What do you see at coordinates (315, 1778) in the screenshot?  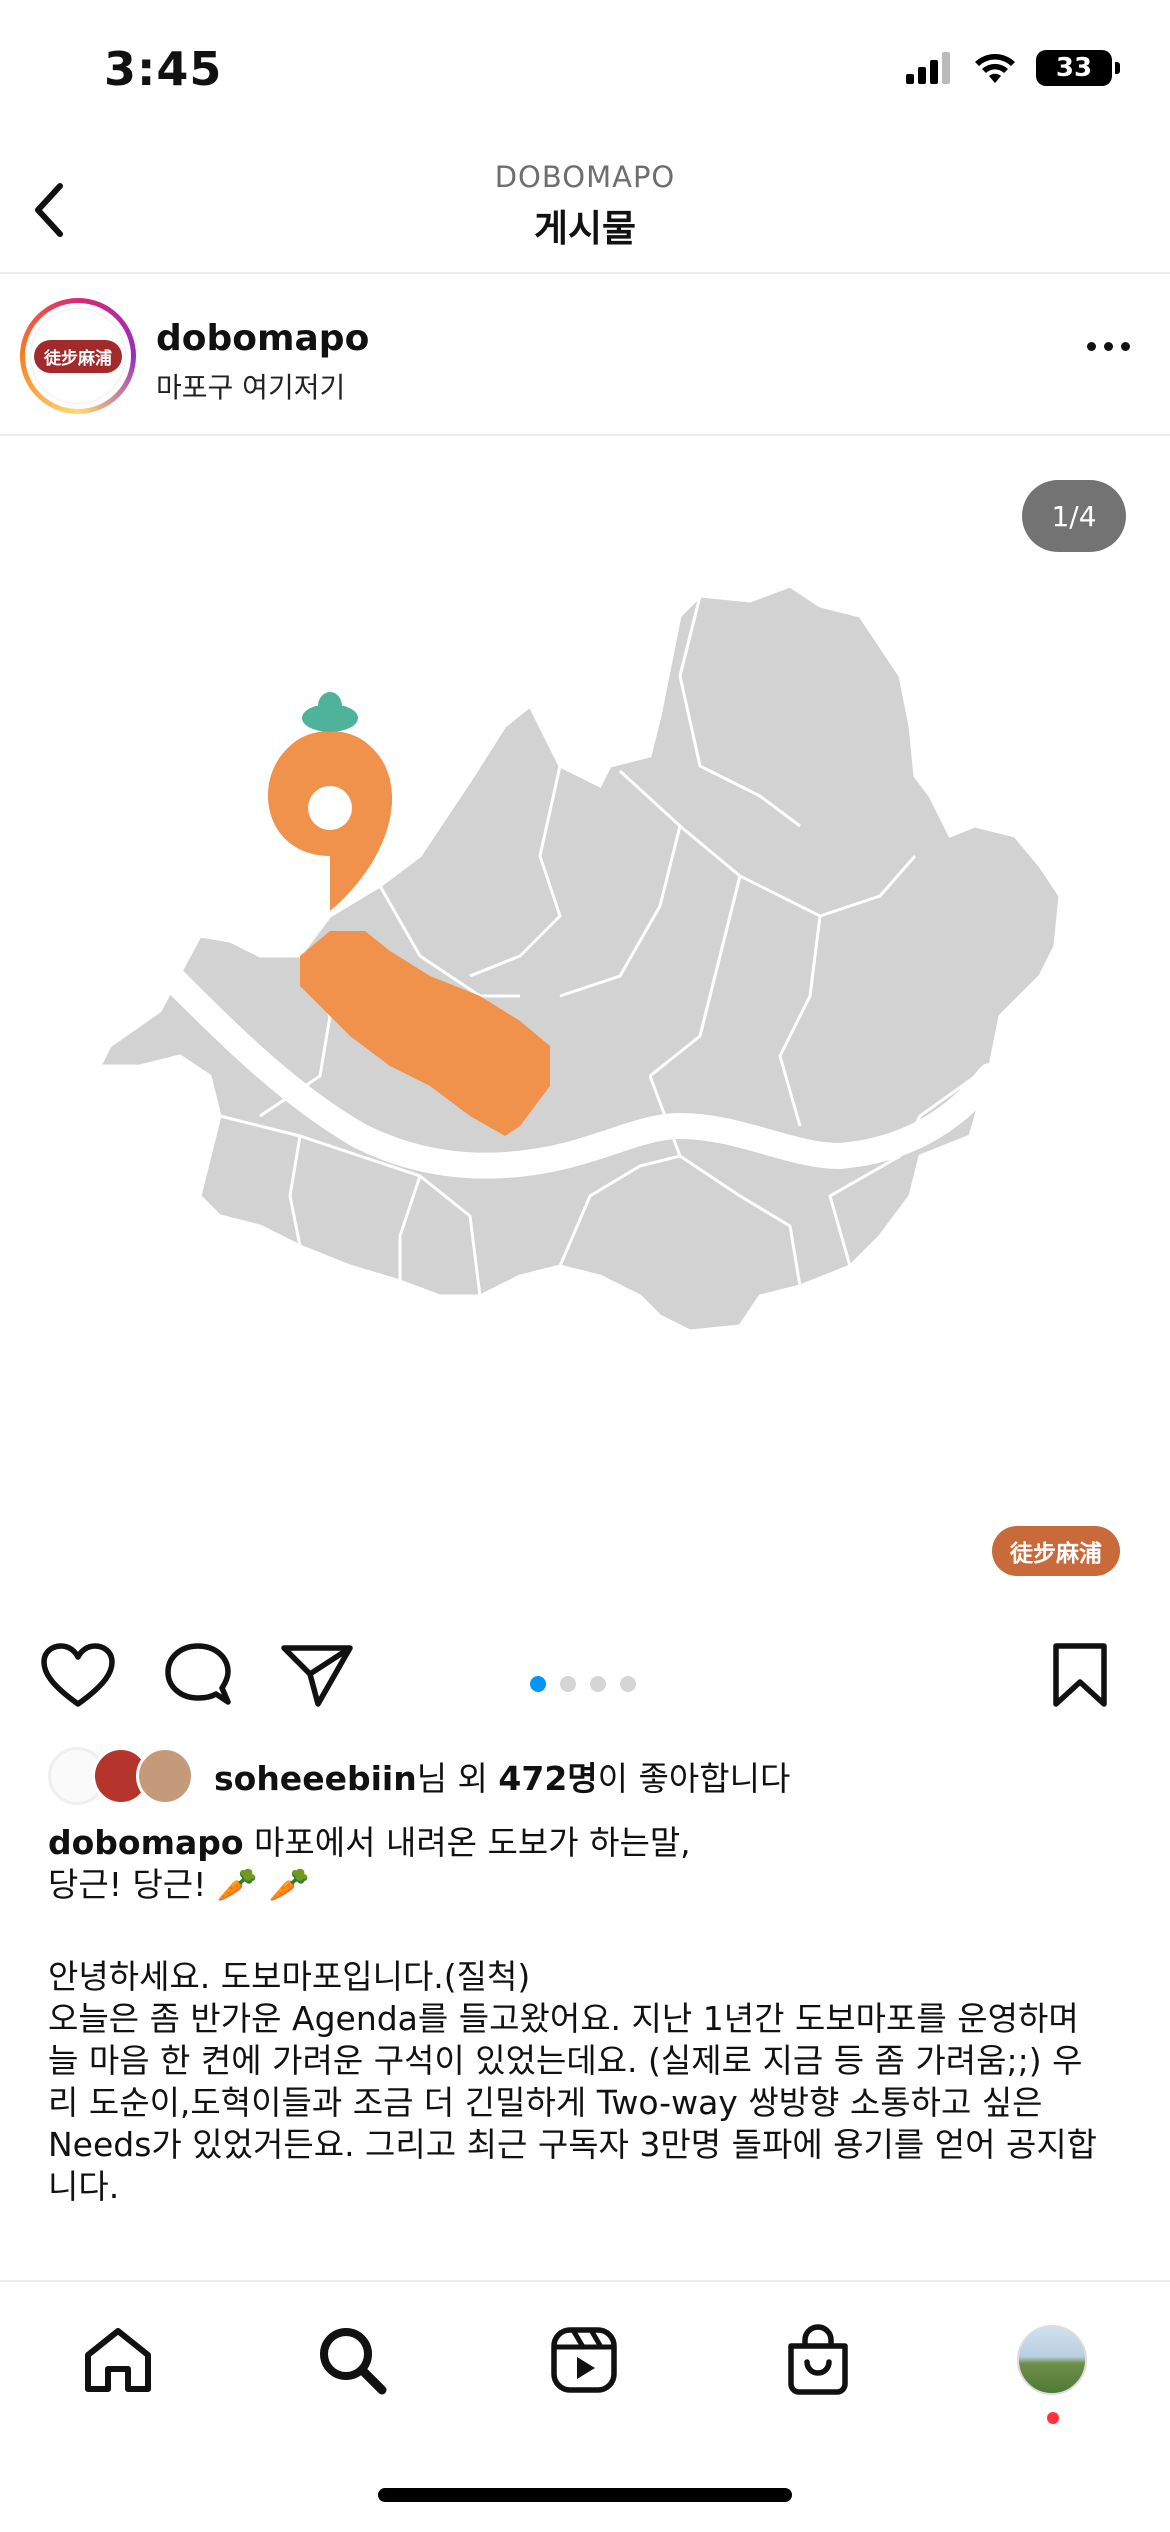 I see `liker-username: soheeebiin` at bounding box center [315, 1778].